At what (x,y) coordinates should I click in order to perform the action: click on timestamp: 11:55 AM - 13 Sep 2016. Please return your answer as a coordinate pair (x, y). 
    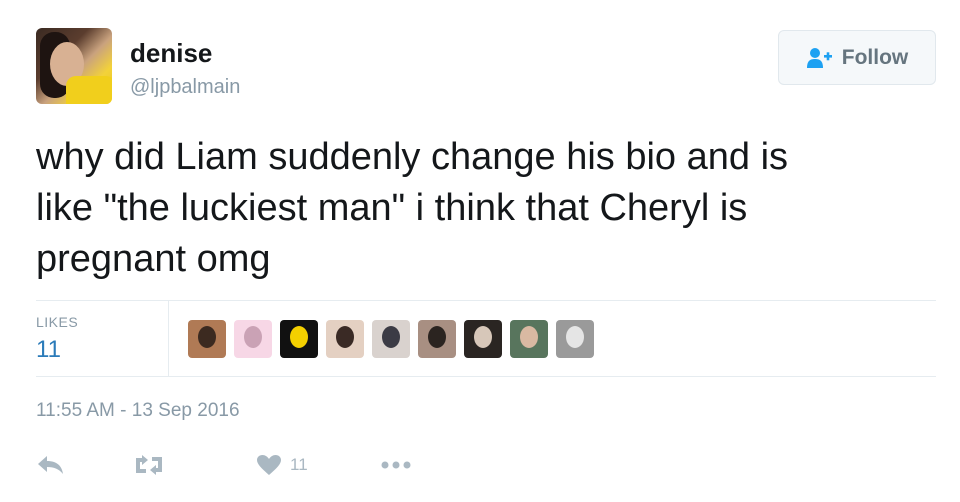
    Looking at the image, I should click on (138, 411).